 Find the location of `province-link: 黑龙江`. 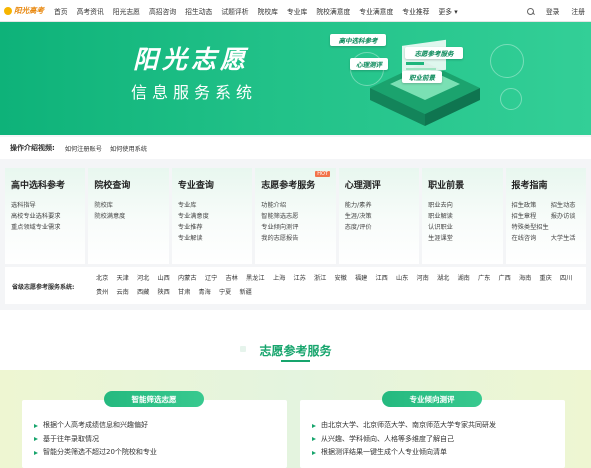

province-link: 黑龙江 is located at coordinates (259, 280).